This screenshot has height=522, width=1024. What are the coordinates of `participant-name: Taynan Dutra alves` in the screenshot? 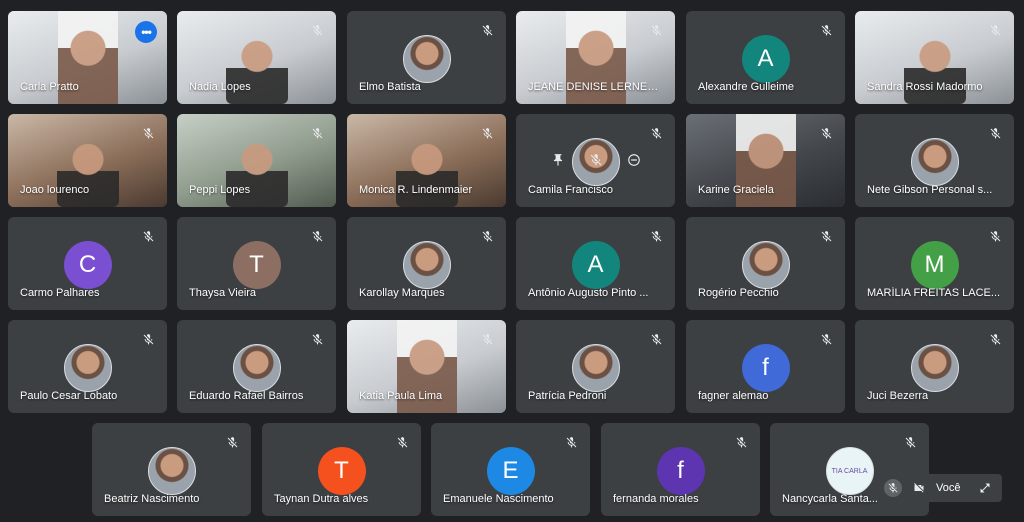 It's located at (321, 499).